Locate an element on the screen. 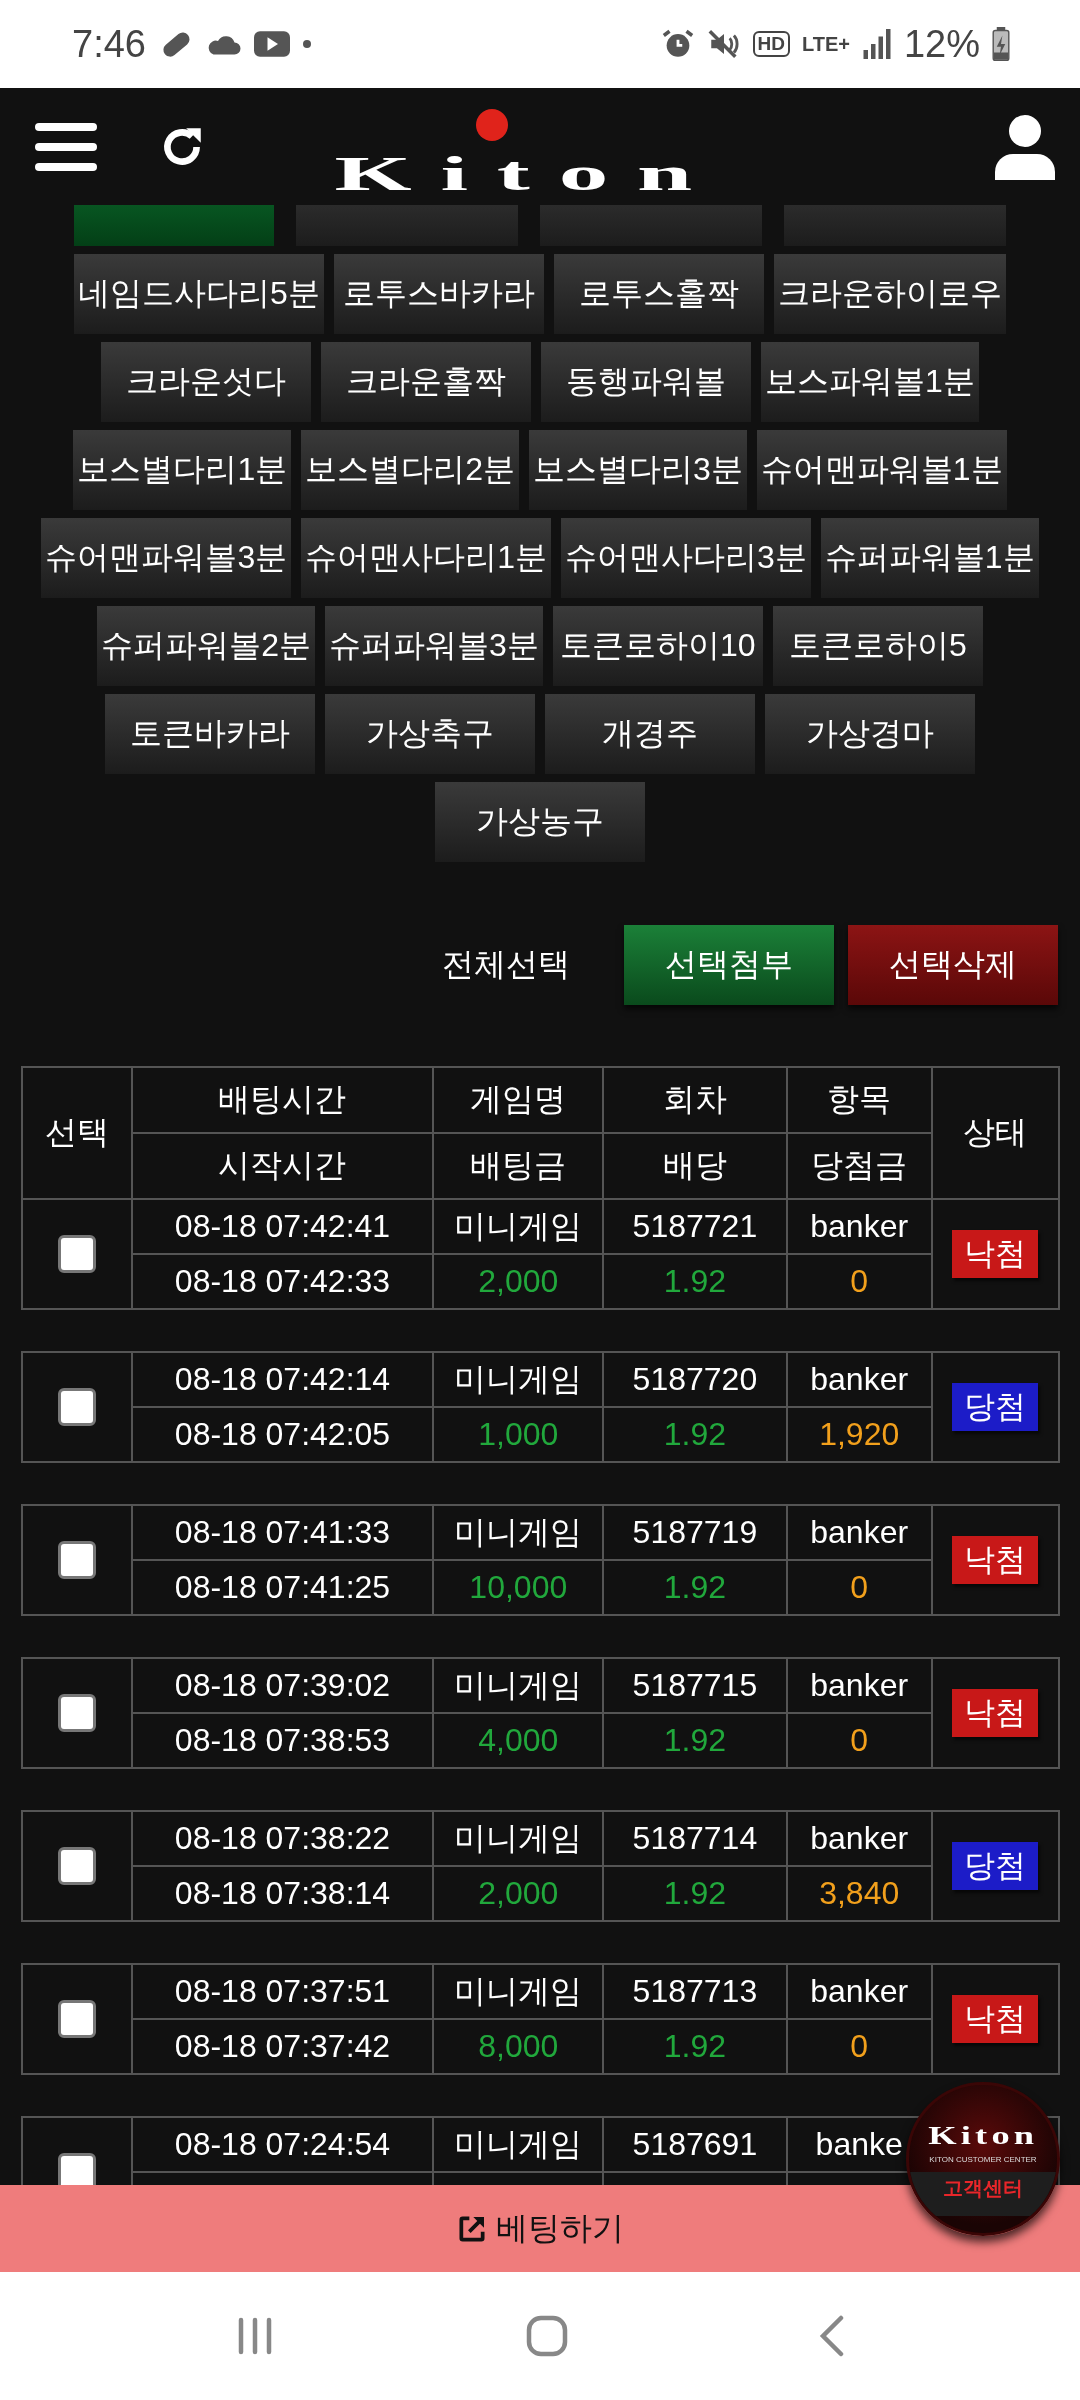 This screenshot has height=2400, width=1080. game-button: 토큰로하이5 is located at coordinates (877, 646).